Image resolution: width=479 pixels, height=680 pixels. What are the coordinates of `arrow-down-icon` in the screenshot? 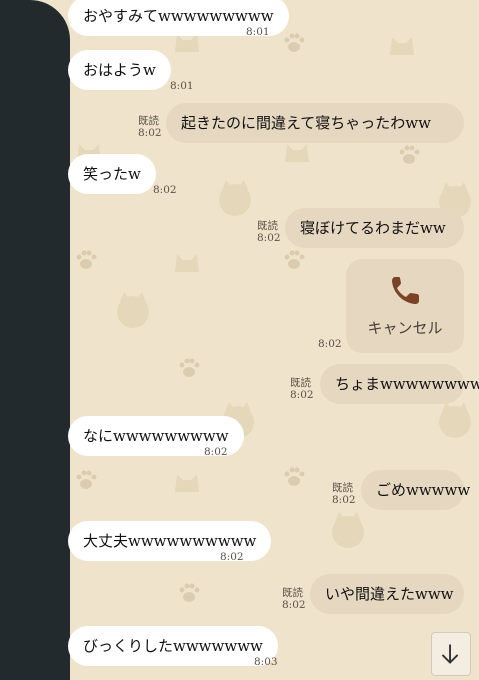 It's located at (450, 654).